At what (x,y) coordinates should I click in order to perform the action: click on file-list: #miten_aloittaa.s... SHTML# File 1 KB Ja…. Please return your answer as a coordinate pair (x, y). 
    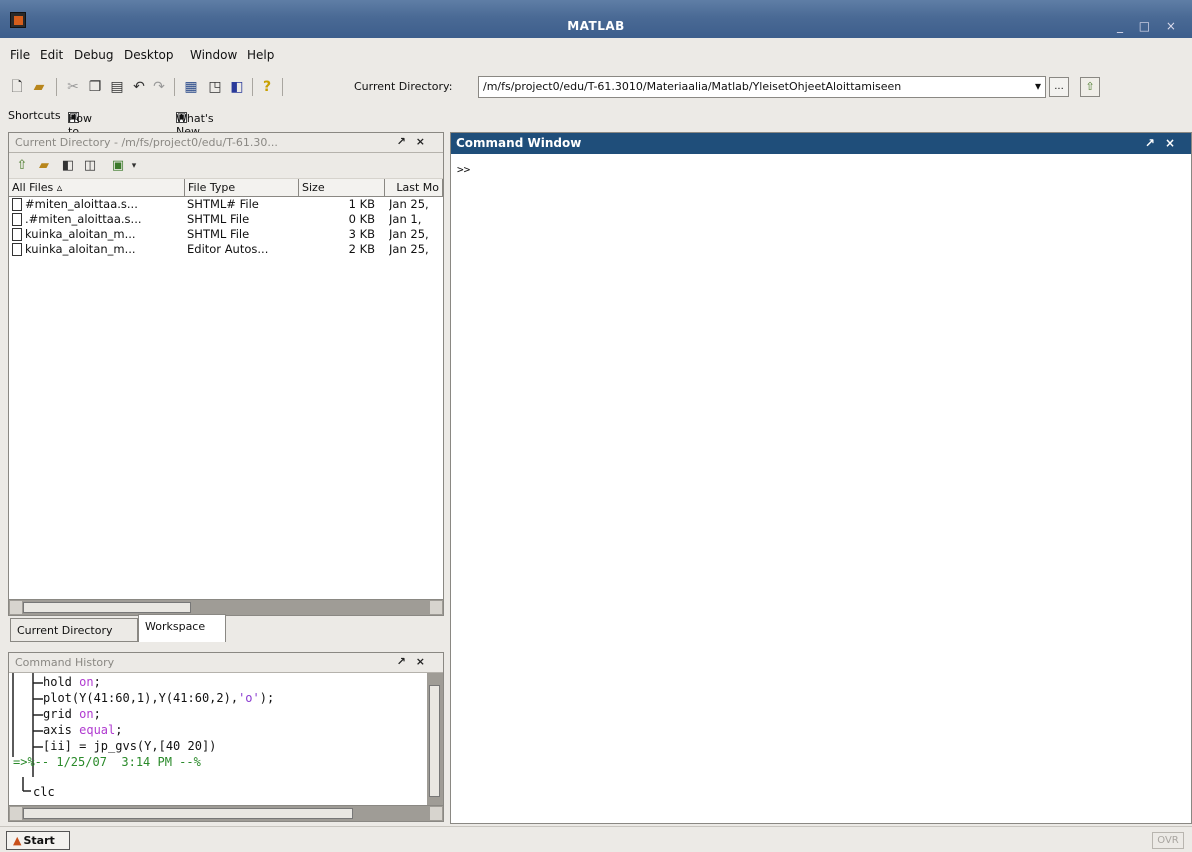
    Looking at the image, I should click on (226, 227).